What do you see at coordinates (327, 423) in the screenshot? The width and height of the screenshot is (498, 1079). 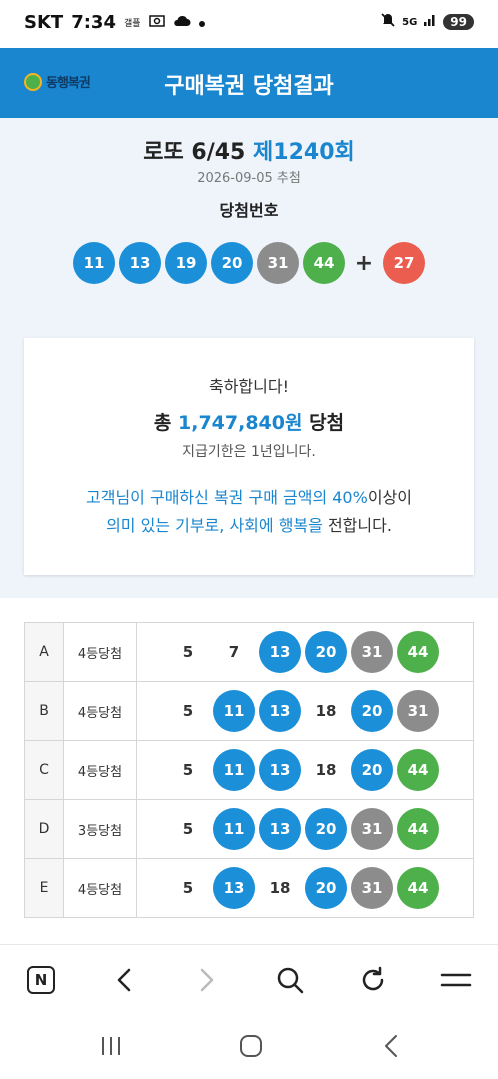 I see `total-suffix: 당첨` at bounding box center [327, 423].